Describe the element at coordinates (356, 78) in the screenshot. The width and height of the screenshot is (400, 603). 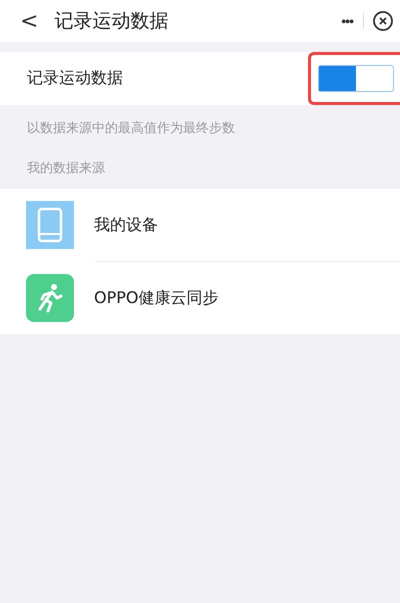
I see `toggle-switch` at that location.